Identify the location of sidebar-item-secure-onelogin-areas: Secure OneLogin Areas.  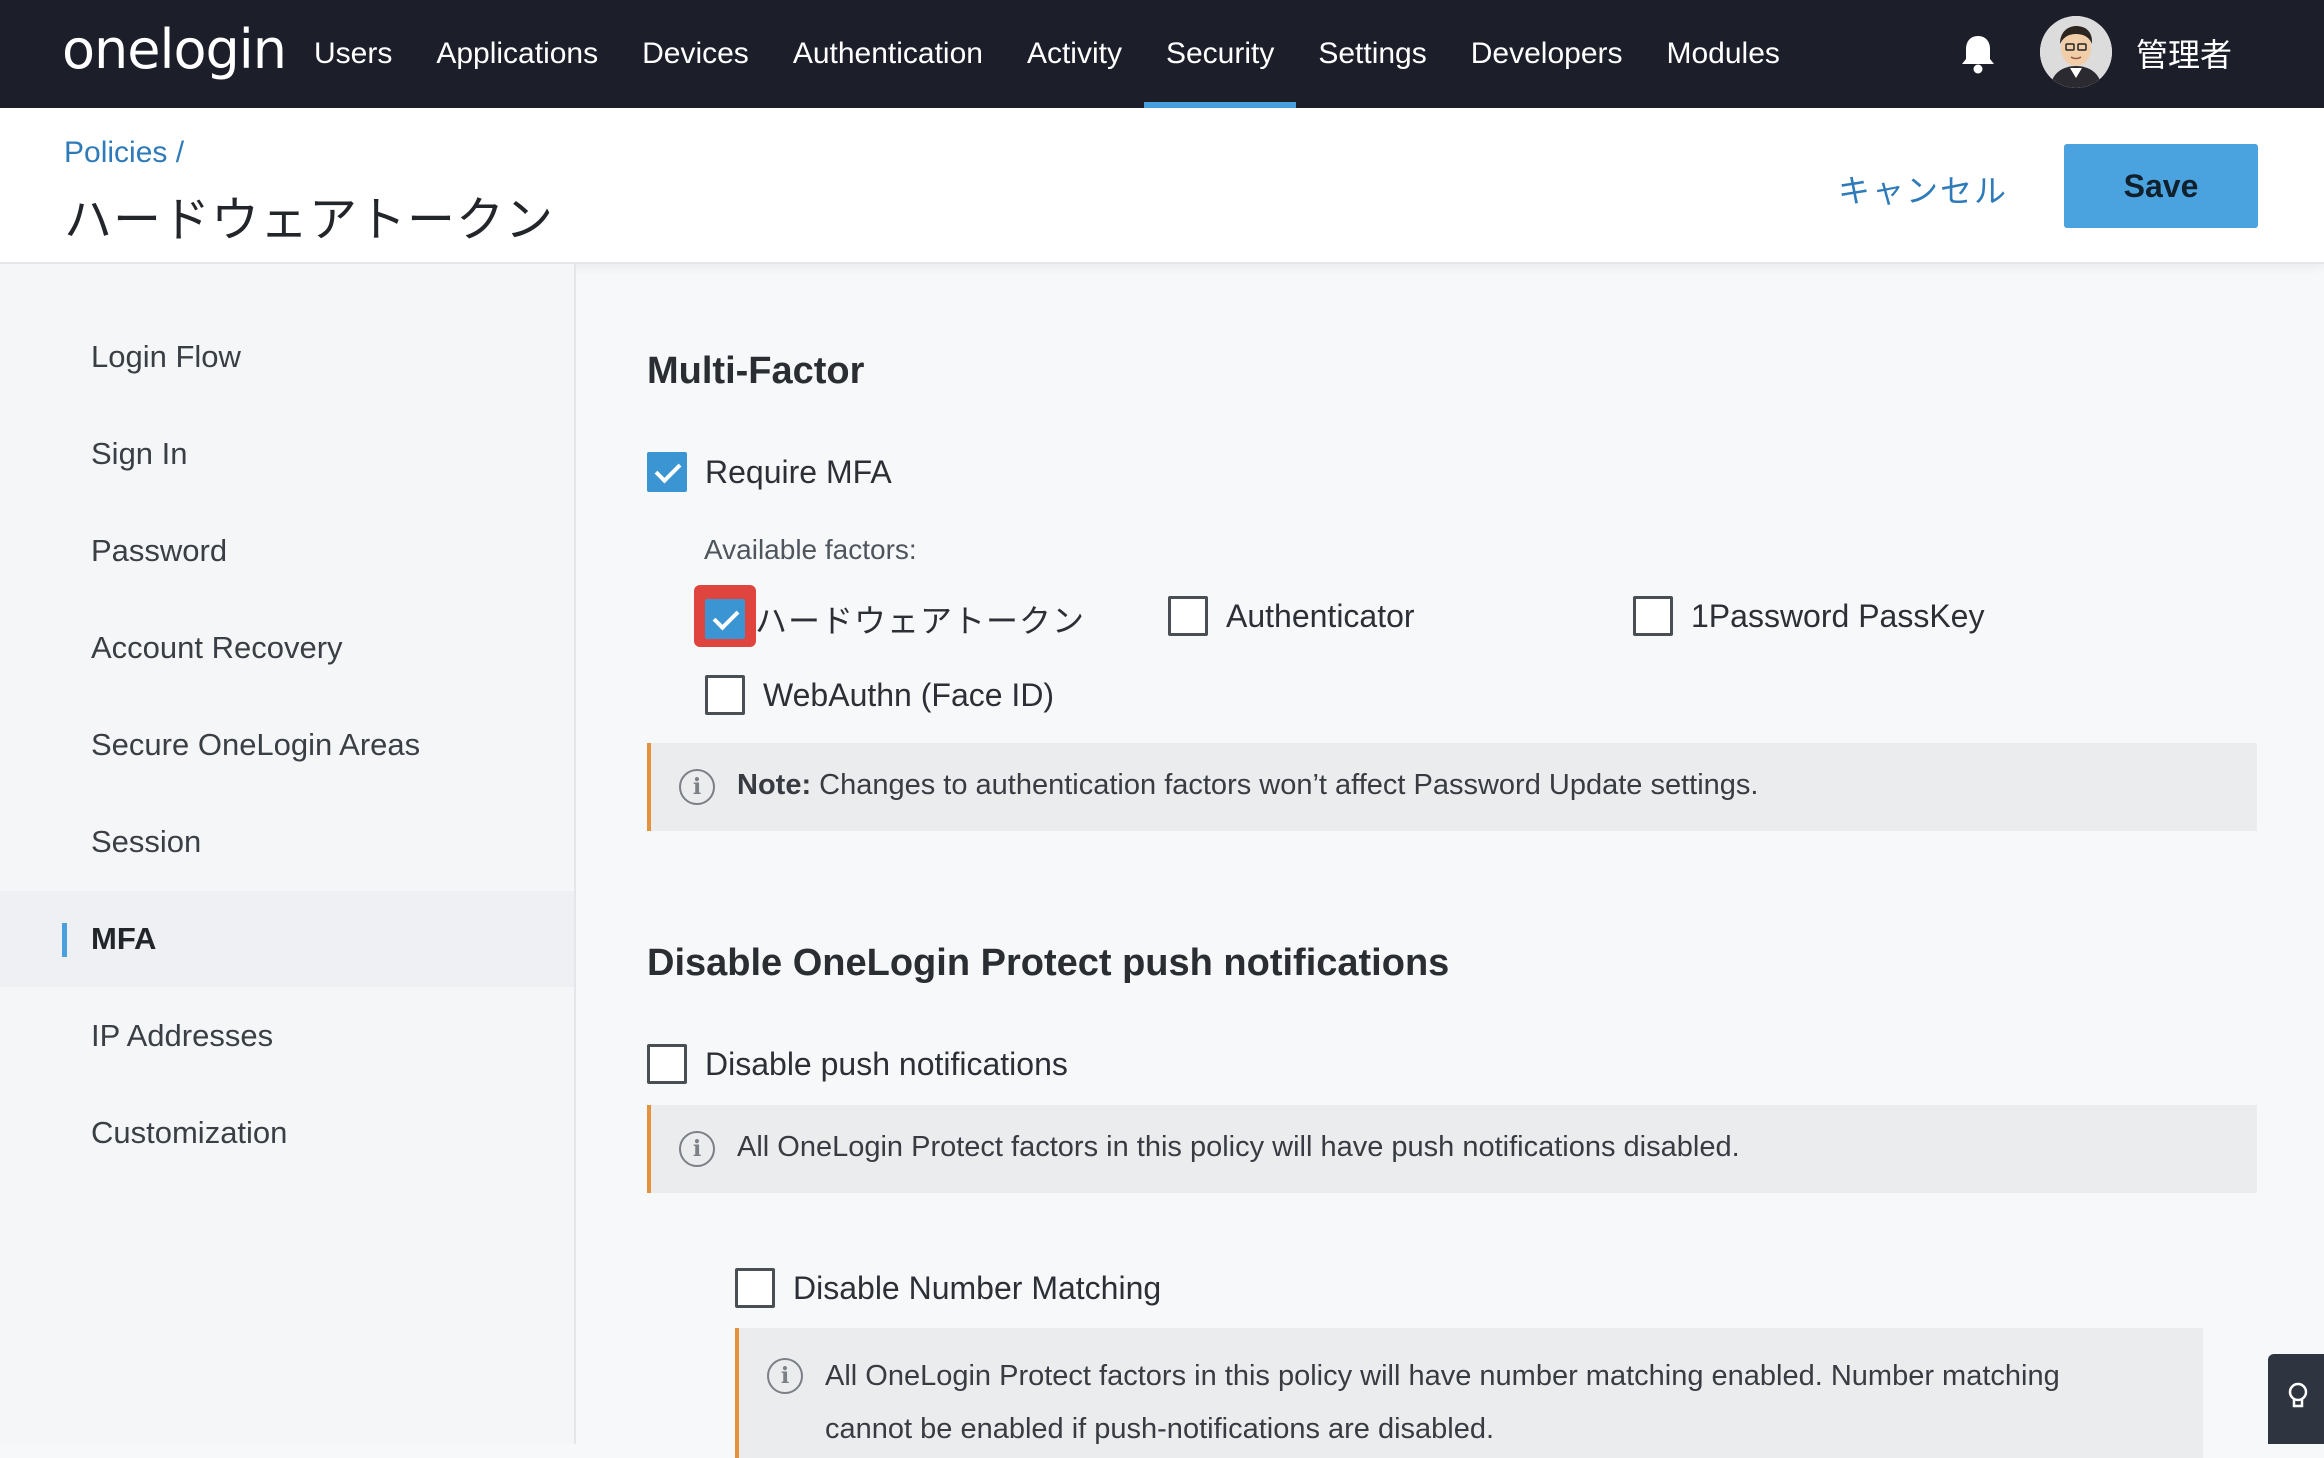
(287, 745).